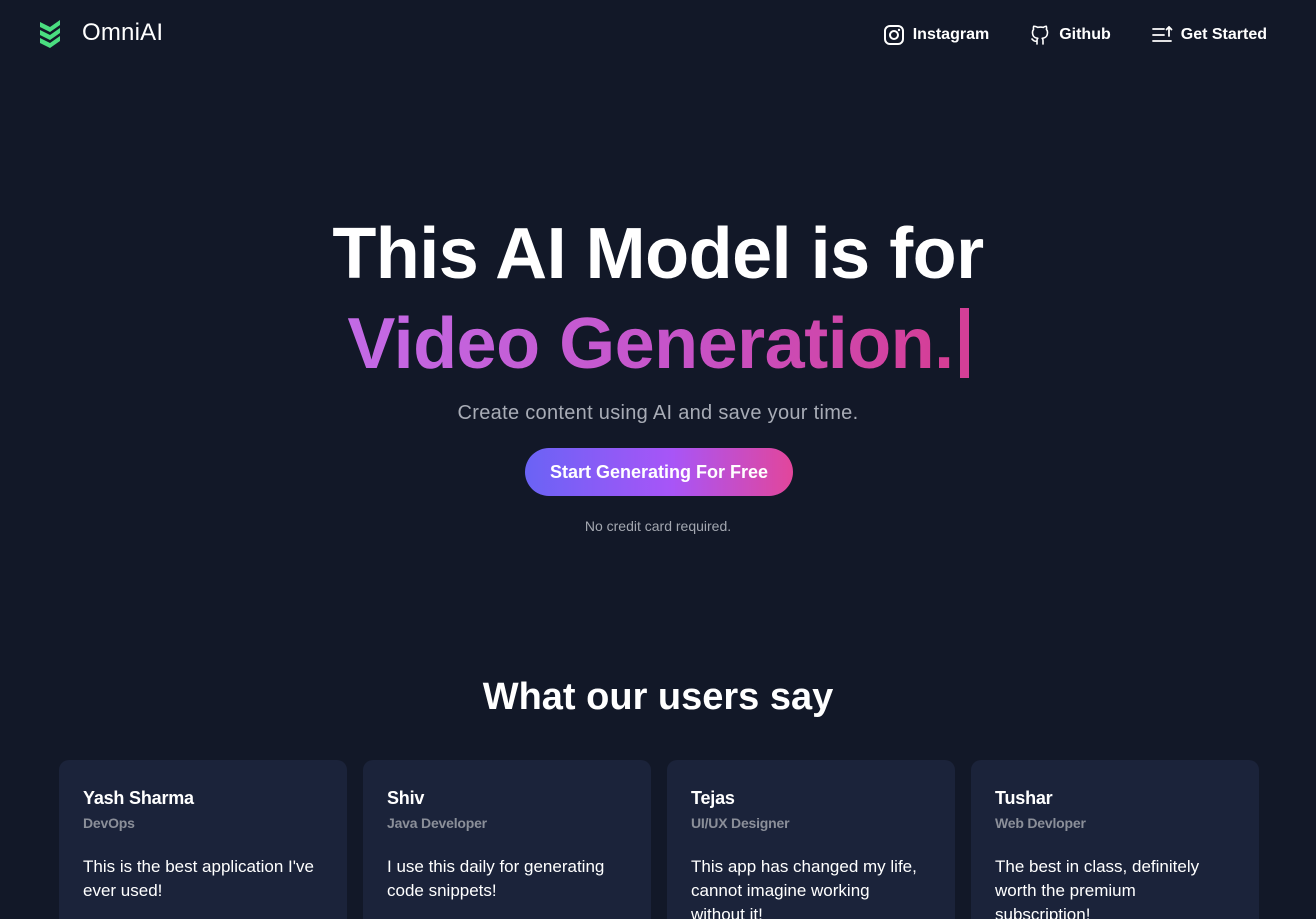  I want to click on testimonial-name: Tejas, so click(713, 798).